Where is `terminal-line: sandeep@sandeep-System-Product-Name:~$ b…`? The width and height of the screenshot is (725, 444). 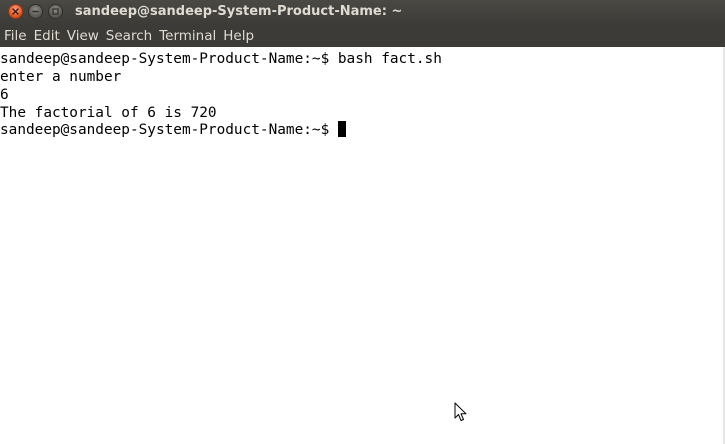 terminal-line: sandeep@sandeep-System-Product-Name:~$ b… is located at coordinates (221, 59).